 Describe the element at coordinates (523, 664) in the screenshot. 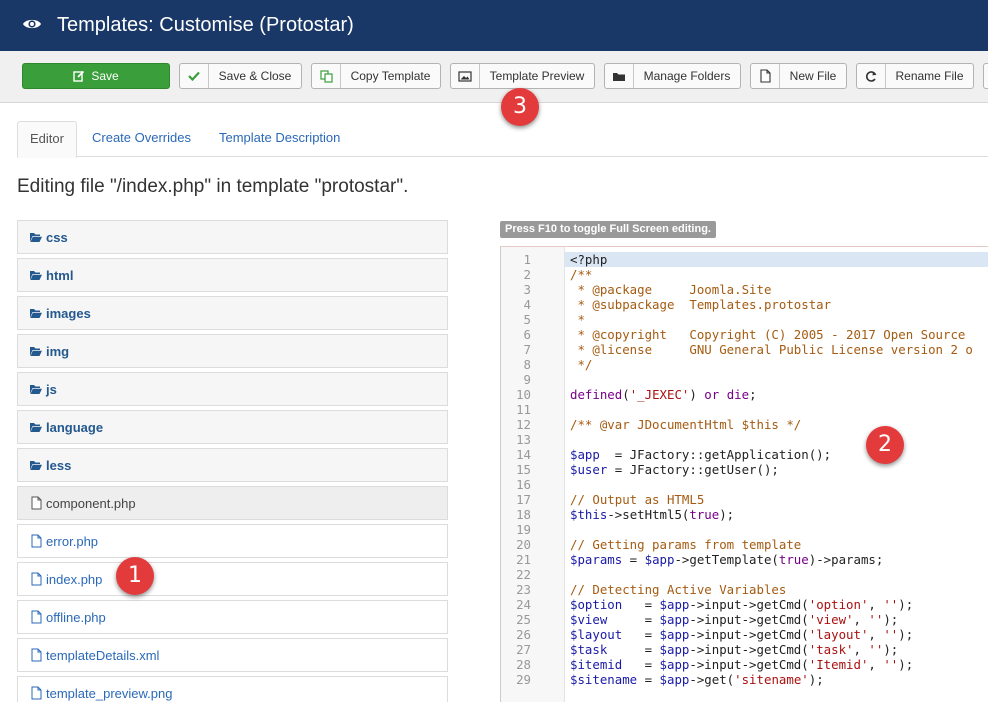

I see `line-number: 28` at that location.